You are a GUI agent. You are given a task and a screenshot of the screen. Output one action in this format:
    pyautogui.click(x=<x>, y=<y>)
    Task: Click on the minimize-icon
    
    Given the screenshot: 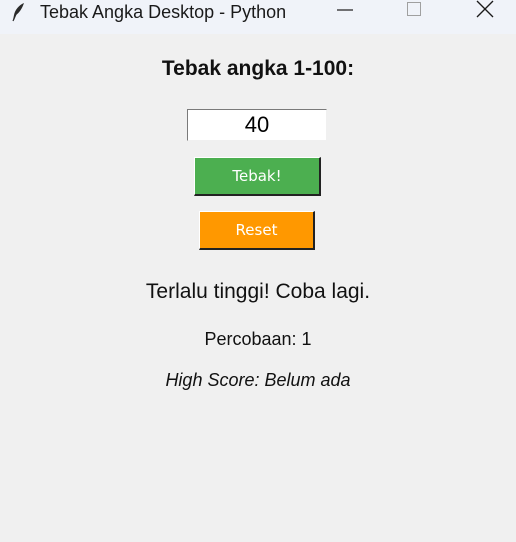 What is the action you would take?
    pyautogui.click(x=345, y=11)
    